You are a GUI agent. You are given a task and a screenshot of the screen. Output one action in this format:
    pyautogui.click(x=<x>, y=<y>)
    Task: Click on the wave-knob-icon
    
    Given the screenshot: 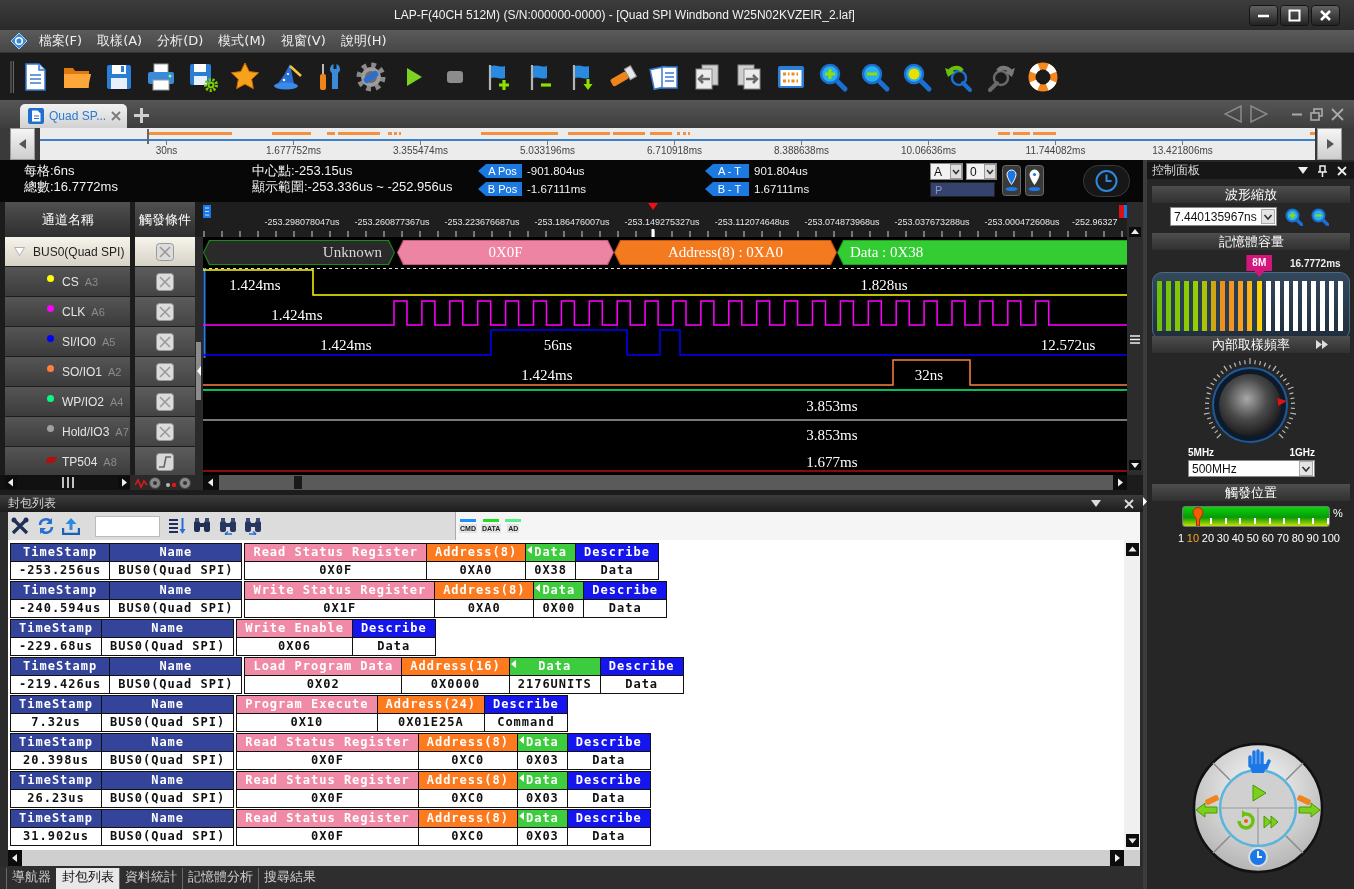 What is the action you would take?
    pyautogui.click(x=148, y=482)
    